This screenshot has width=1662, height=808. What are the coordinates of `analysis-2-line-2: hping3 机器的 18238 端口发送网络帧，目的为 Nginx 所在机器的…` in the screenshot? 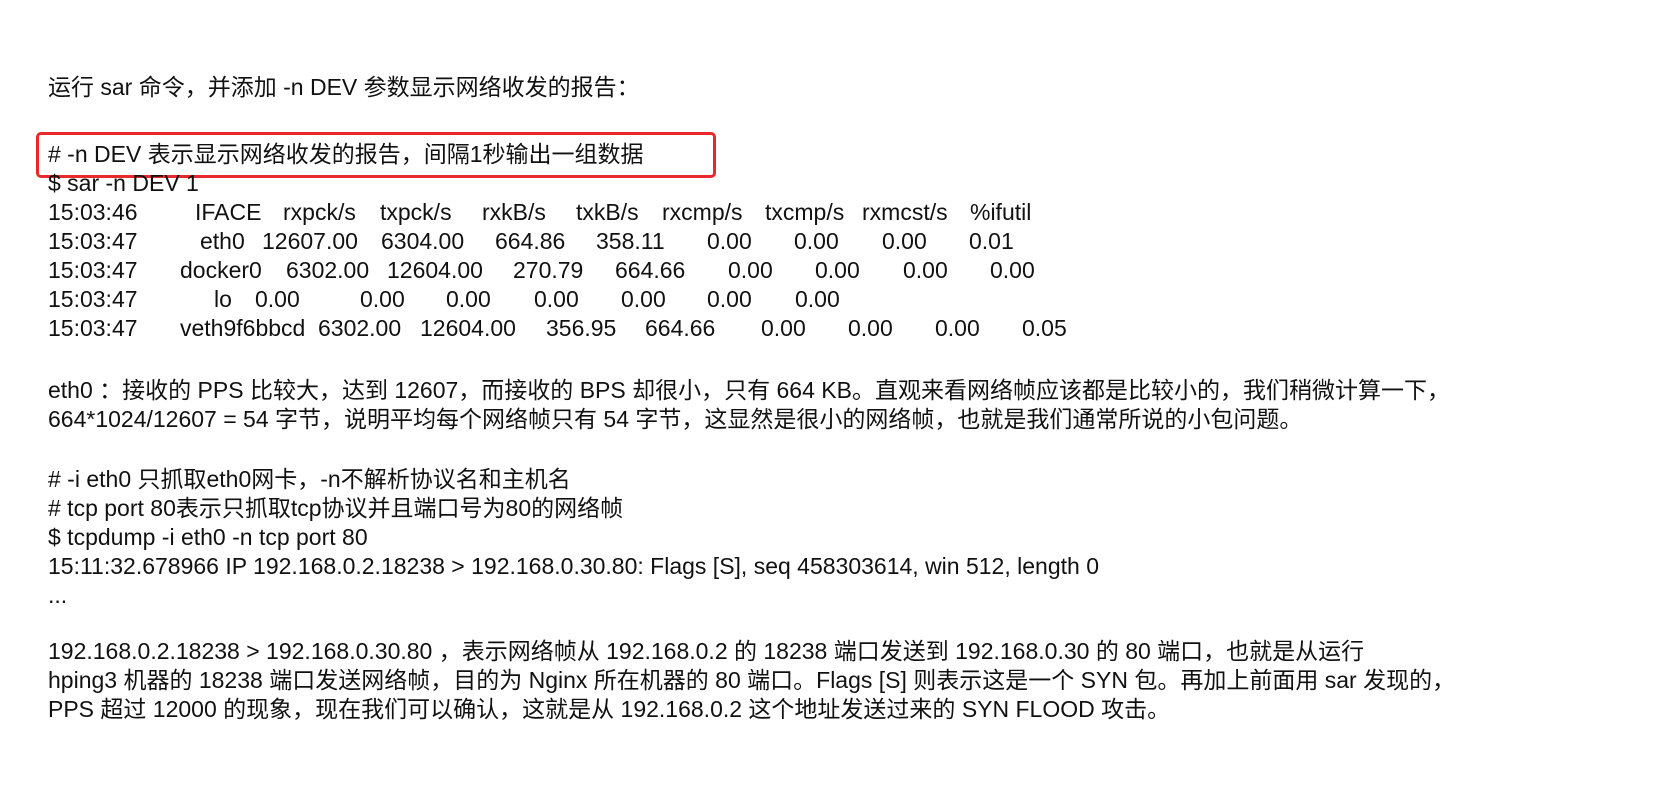 It's located at (752, 680).